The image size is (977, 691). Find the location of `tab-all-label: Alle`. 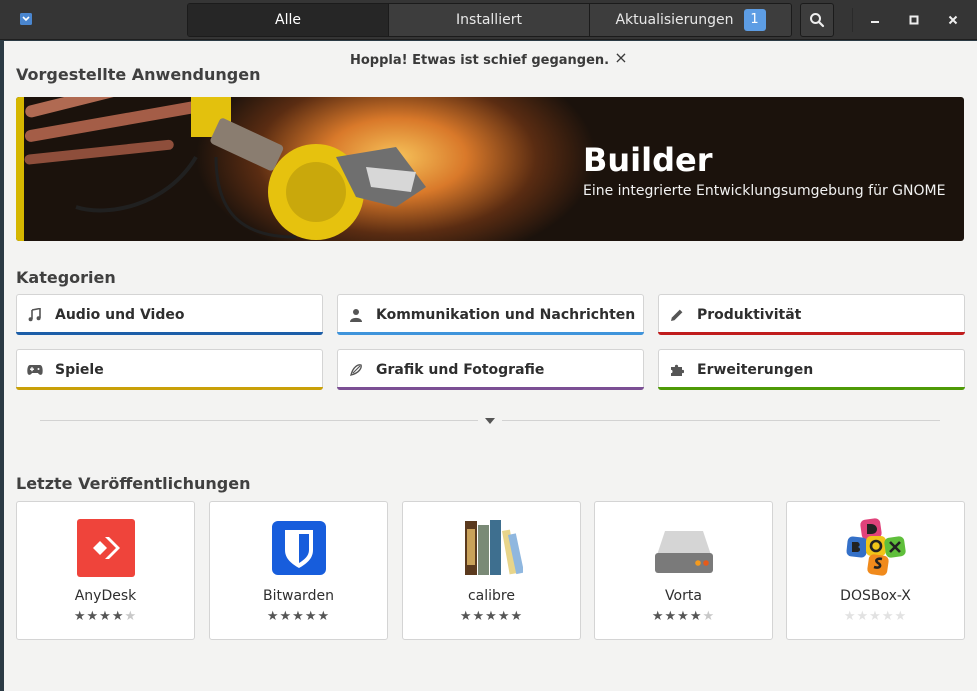

tab-all-label: Alle is located at coordinates (288, 20).